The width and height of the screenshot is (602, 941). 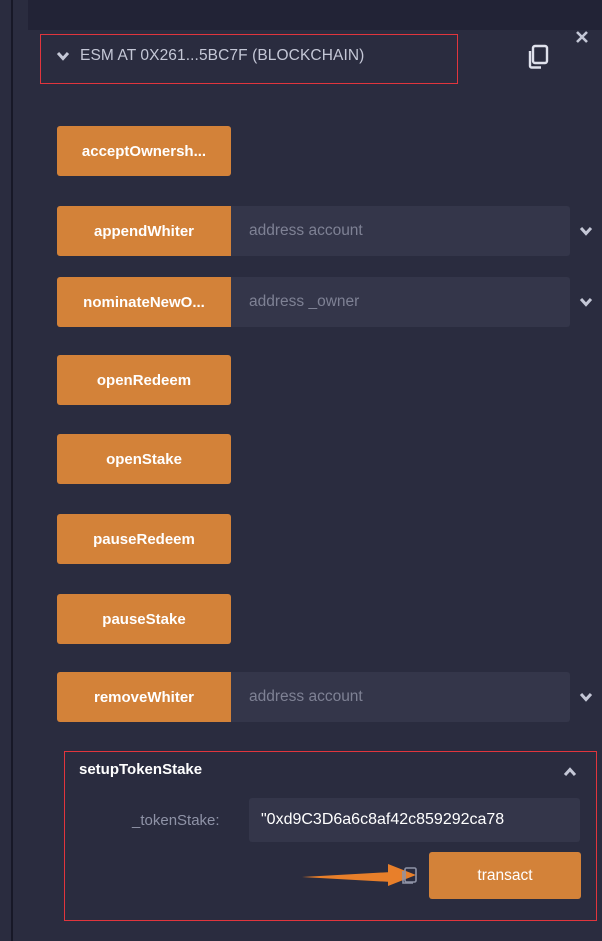 What do you see at coordinates (20, 470) in the screenshot?
I see `side-strip` at bounding box center [20, 470].